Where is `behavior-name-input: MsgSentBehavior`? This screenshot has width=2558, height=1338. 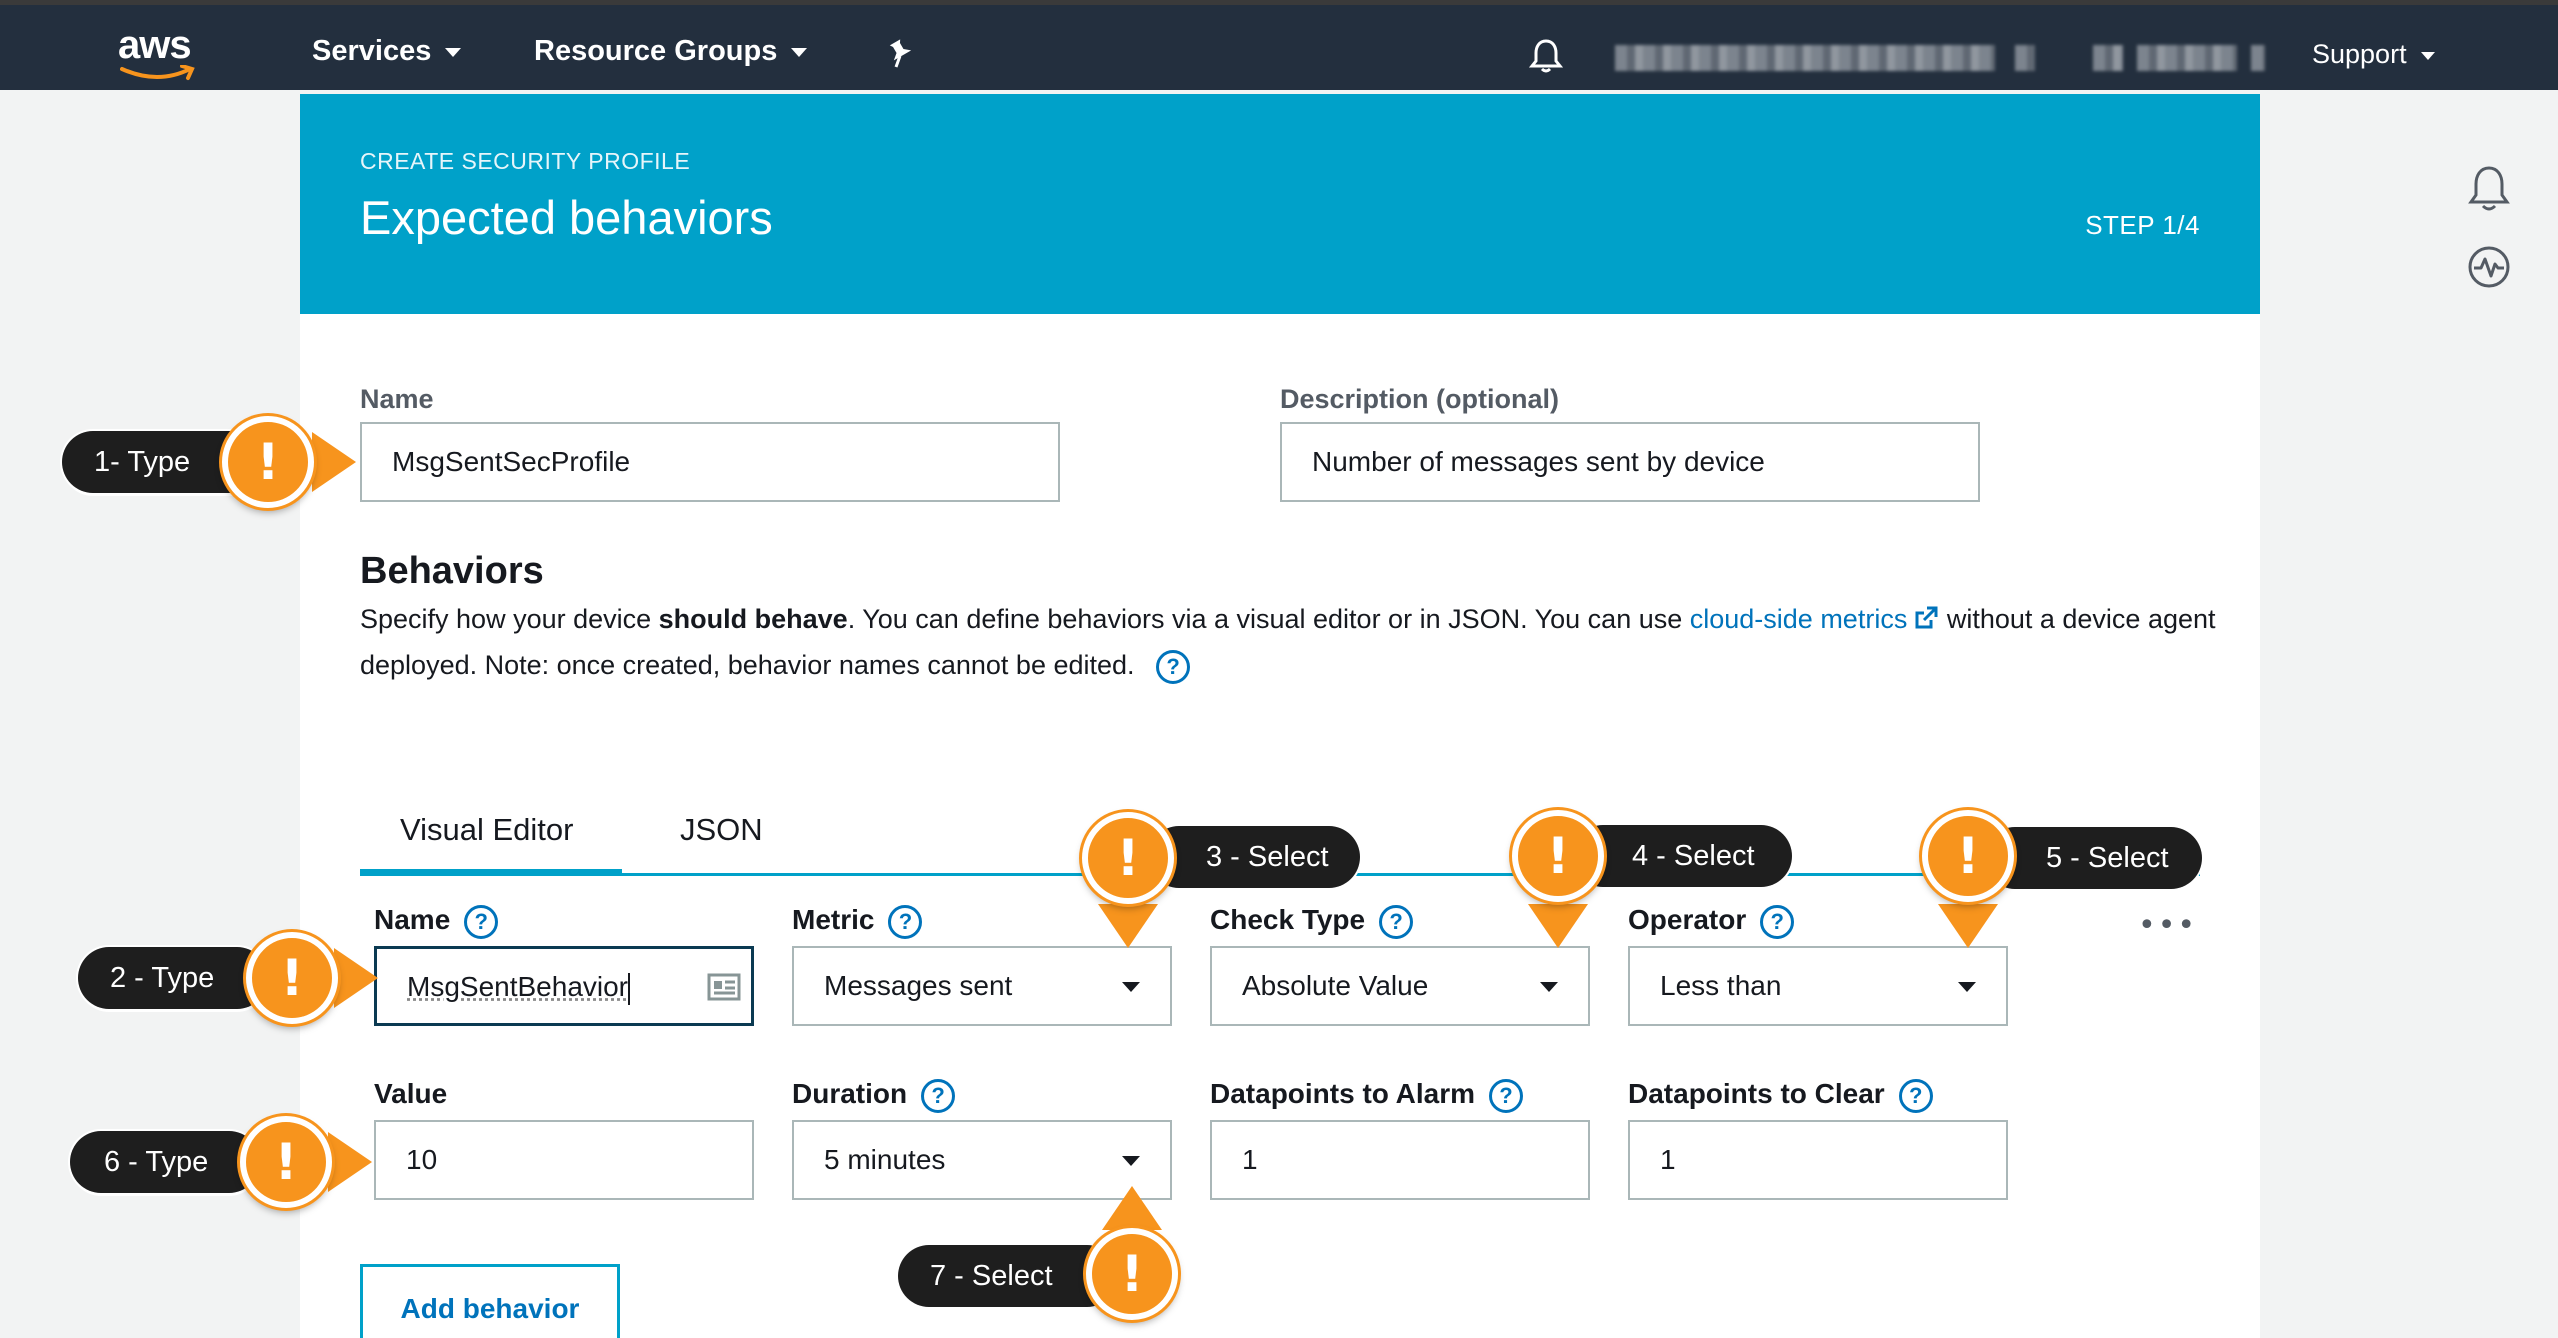 behavior-name-input: MsgSentBehavior is located at coordinates (564, 986).